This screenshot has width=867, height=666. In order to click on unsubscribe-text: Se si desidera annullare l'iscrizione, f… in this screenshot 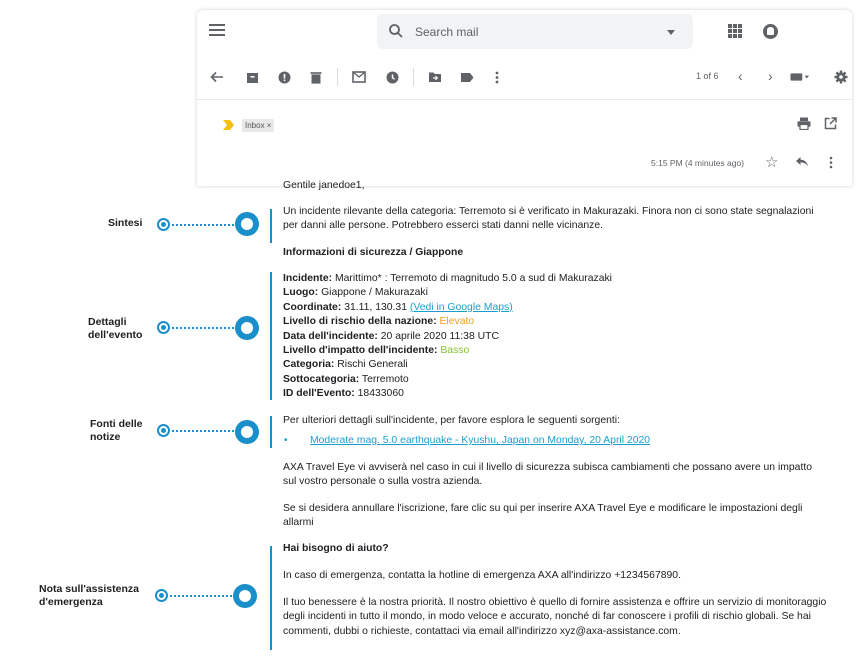, I will do `click(543, 516)`.